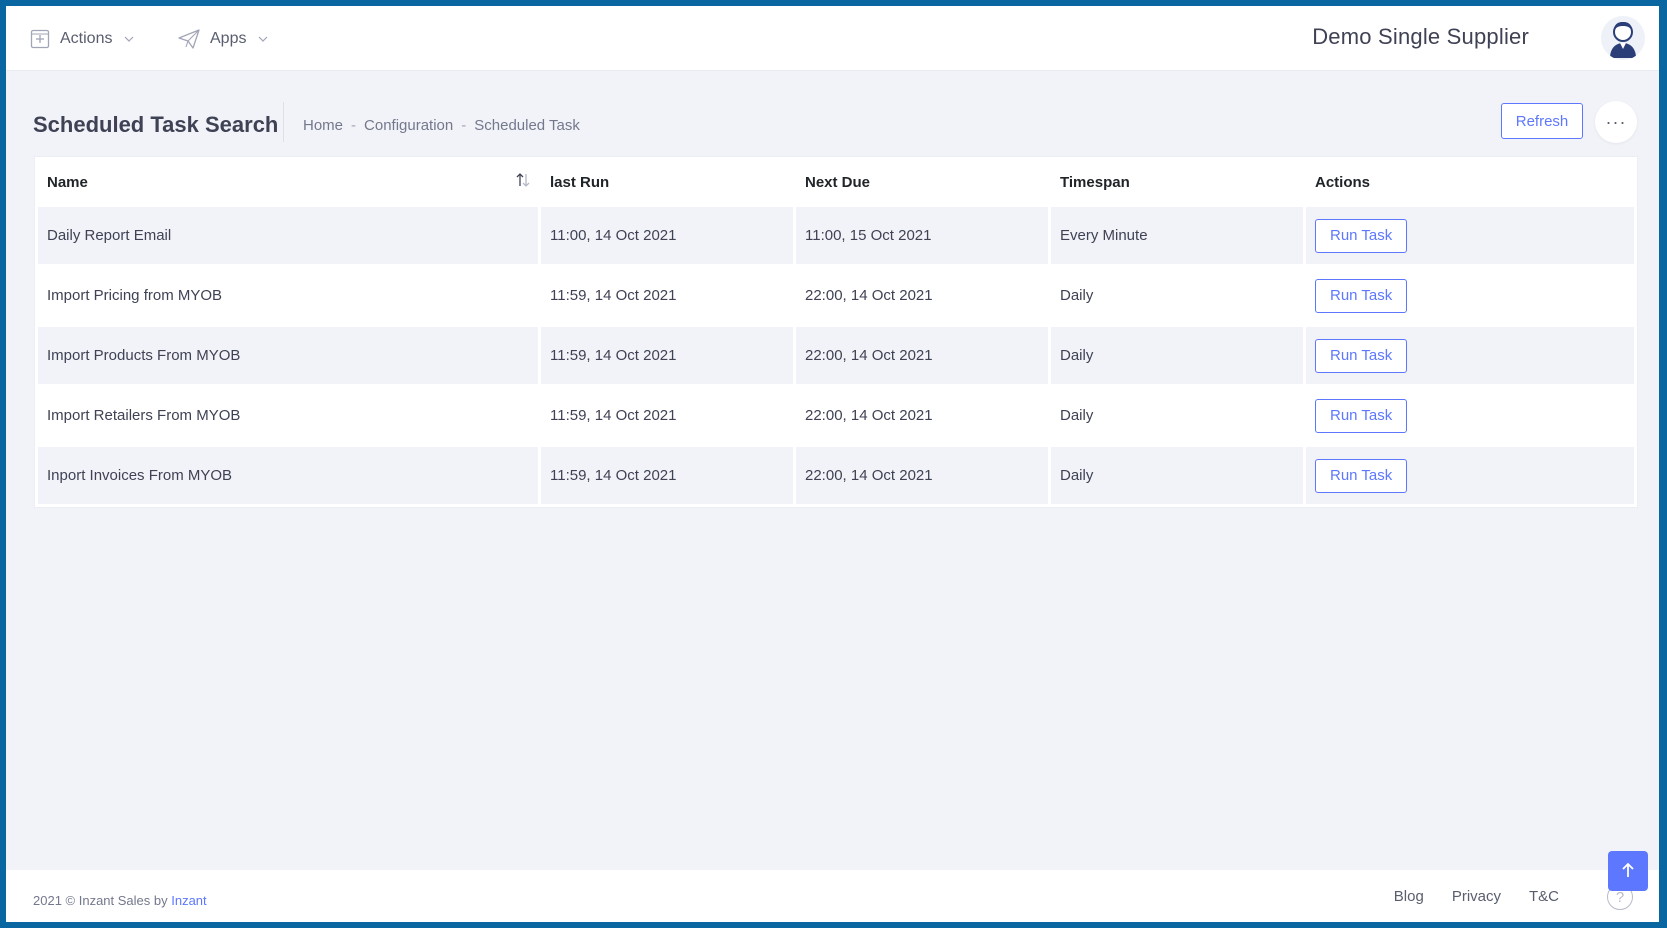 Image resolution: width=1667 pixels, height=928 pixels. Describe the element at coordinates (1409, 896) in the screenshot. I see `footer-link-blog: Blog` at that location.